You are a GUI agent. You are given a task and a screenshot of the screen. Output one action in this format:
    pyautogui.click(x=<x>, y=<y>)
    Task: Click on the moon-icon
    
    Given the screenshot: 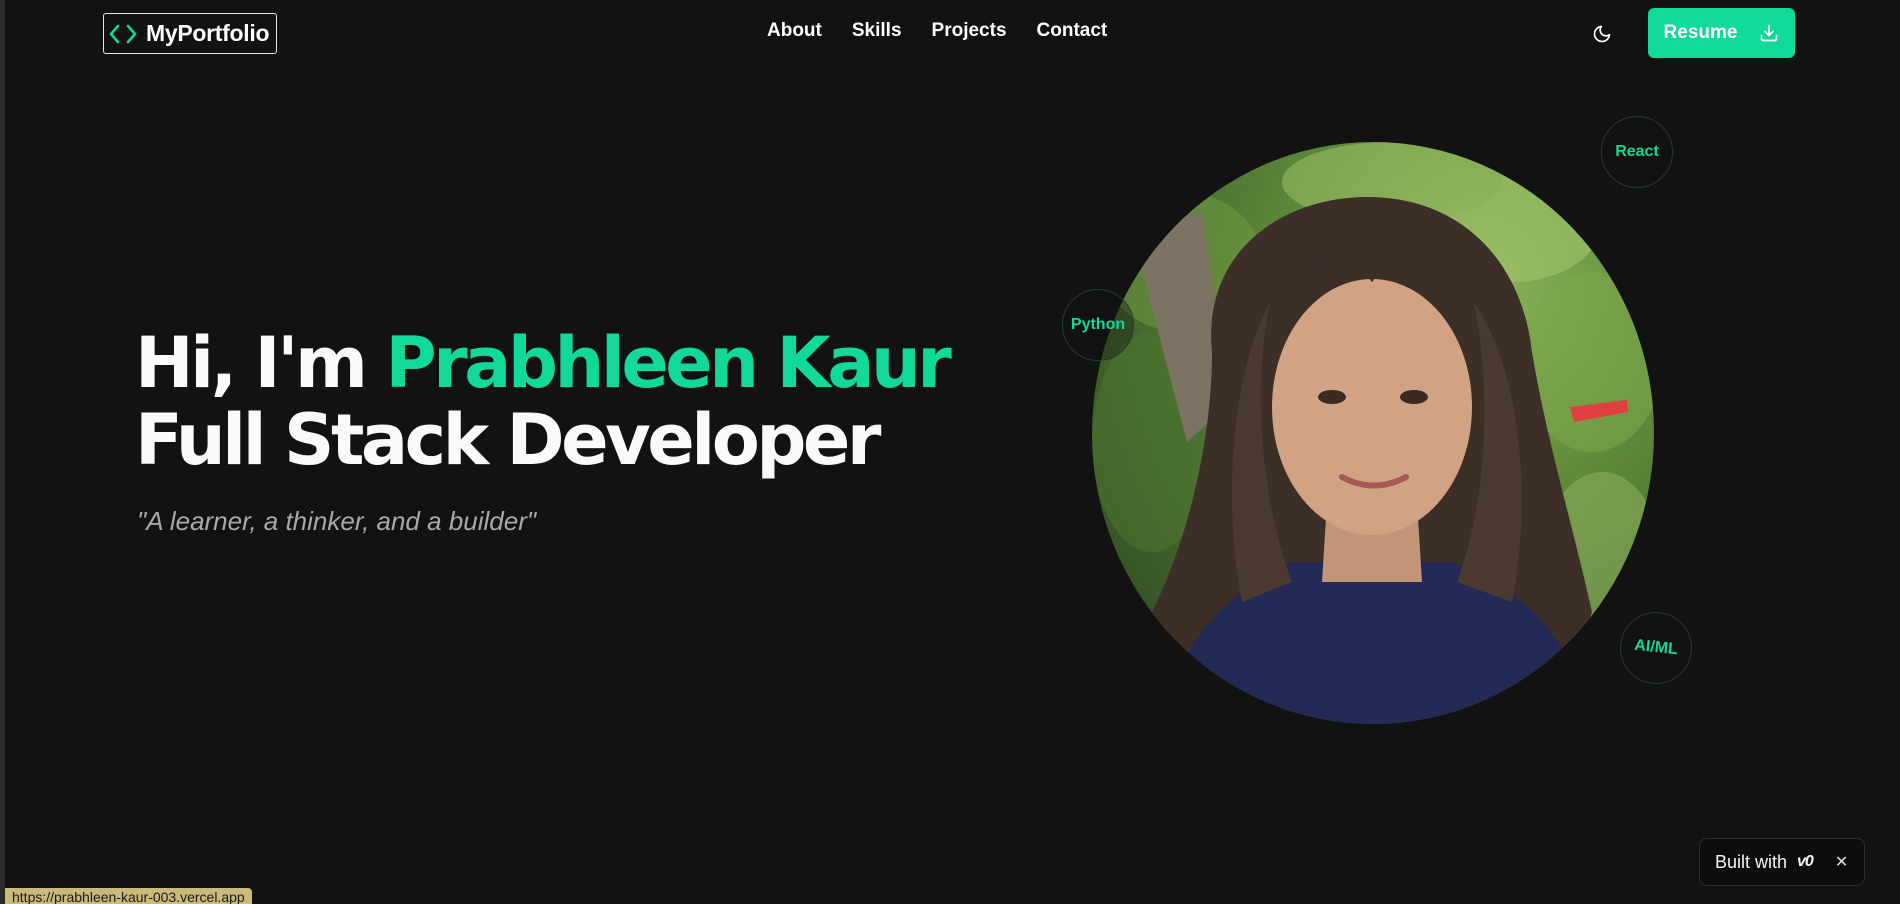 What is the action you would take?
    pyautogui.click(x=1602, y=34)
    